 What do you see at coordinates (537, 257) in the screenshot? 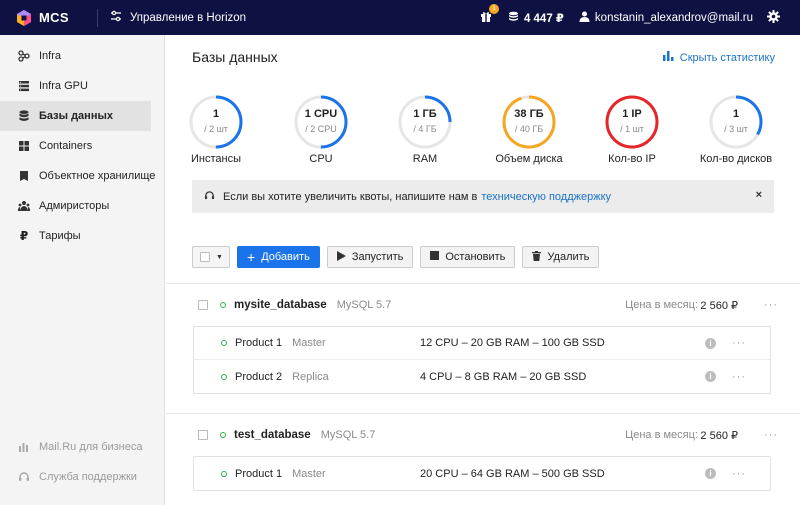
I see `trash-icon` at bounding box center [537, 257].